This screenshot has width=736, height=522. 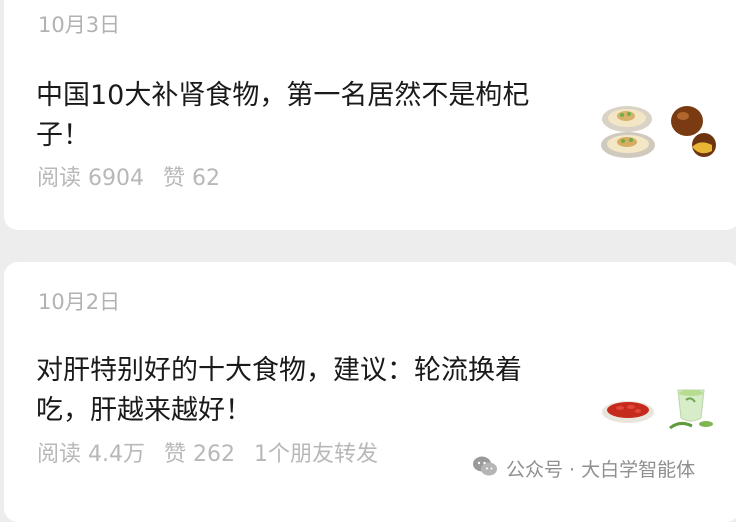 I want to click on watermark: 公众号 · 大白学智能体, so click(x=583, y=469).